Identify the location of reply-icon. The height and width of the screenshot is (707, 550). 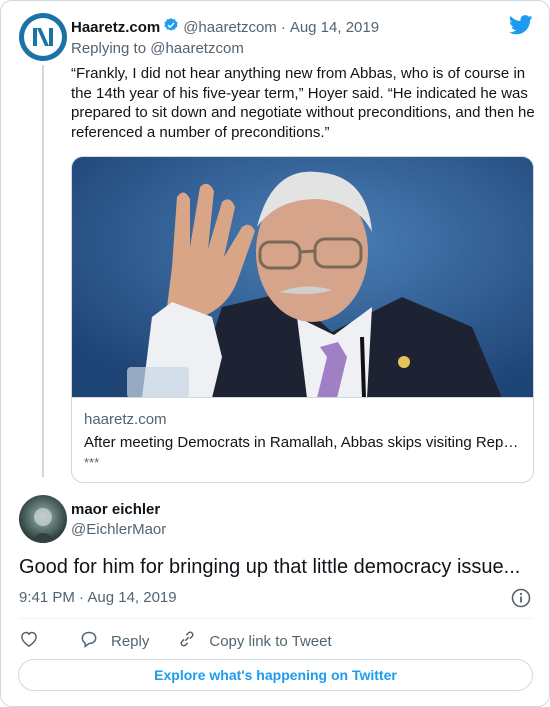
(95, 641).